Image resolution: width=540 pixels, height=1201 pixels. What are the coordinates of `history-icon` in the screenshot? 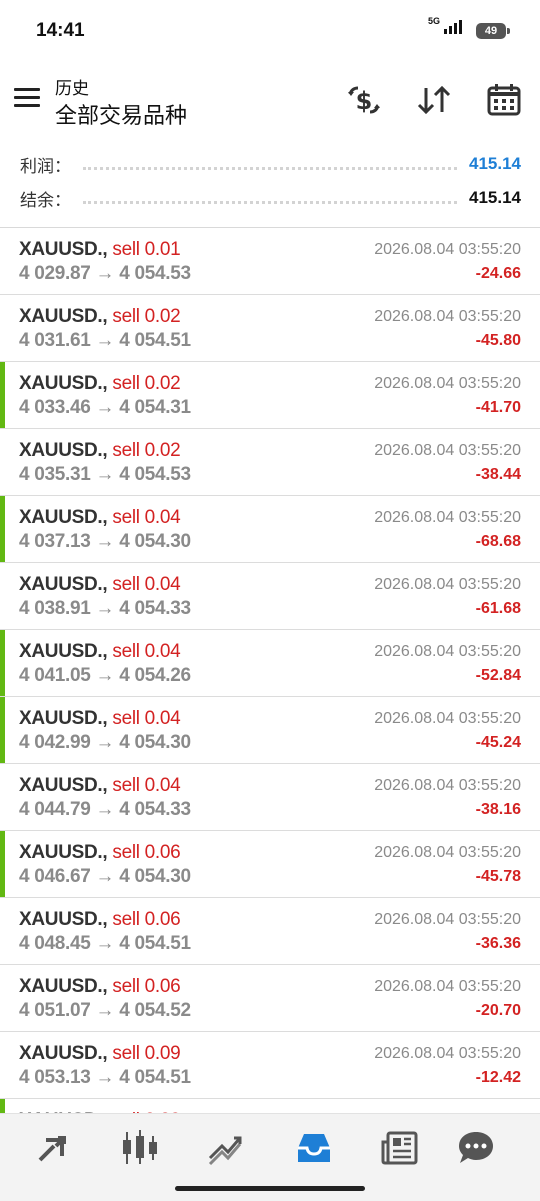 It's located at (314, 1148).